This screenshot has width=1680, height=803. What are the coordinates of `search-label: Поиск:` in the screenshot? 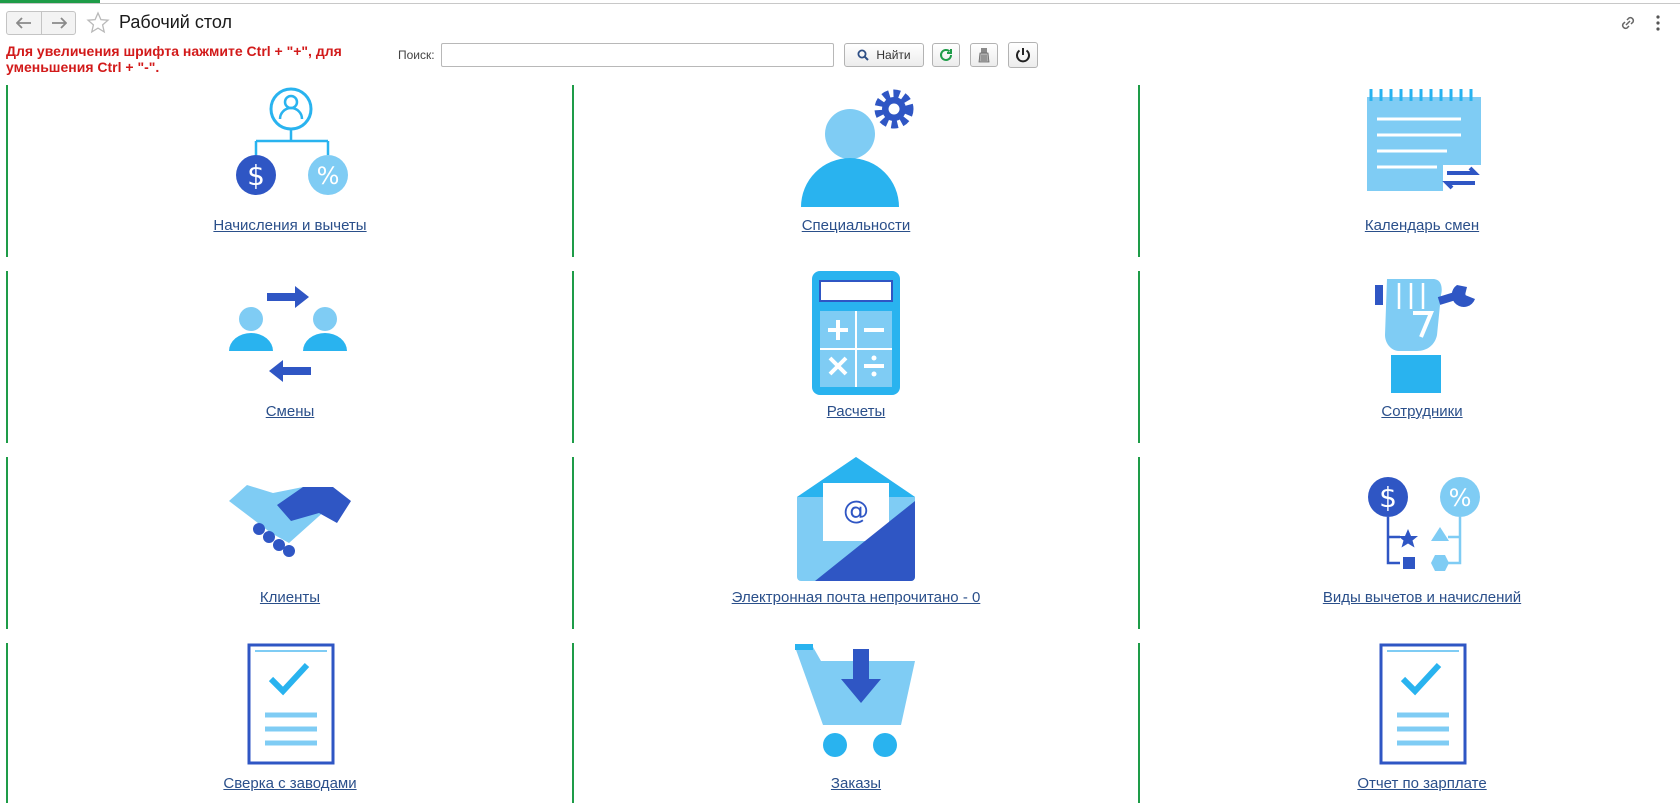 It's located at (416, 55).